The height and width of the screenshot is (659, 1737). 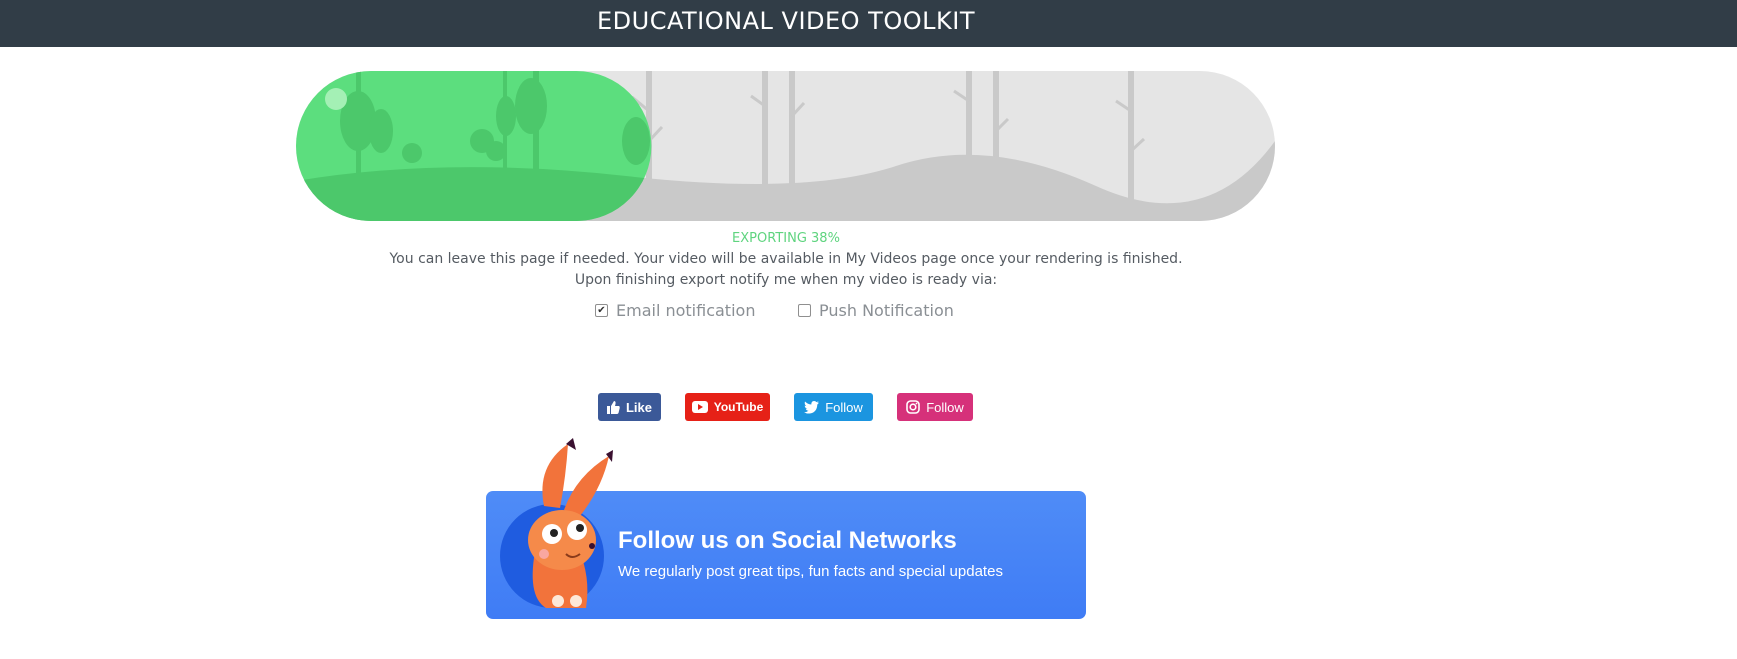 I want to click on export-status: EXPORTING 38%, so click(x=786, y=238).